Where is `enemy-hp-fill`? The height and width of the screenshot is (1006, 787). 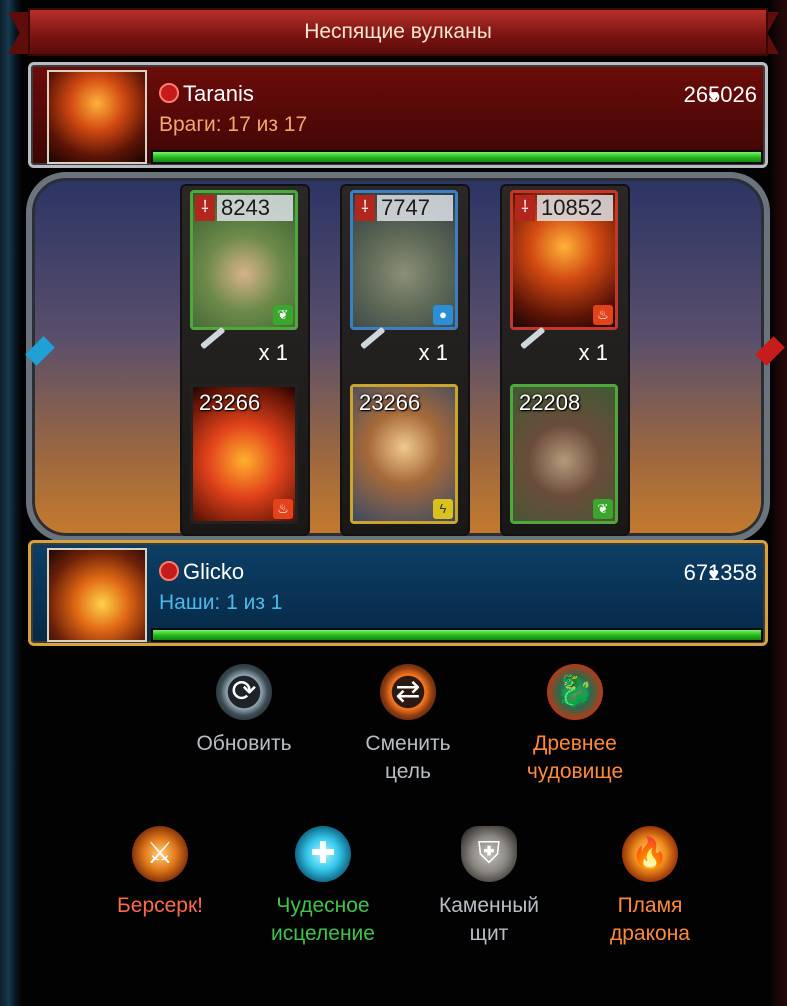
enemy-hp-fill is located at coordinates (457, 157).